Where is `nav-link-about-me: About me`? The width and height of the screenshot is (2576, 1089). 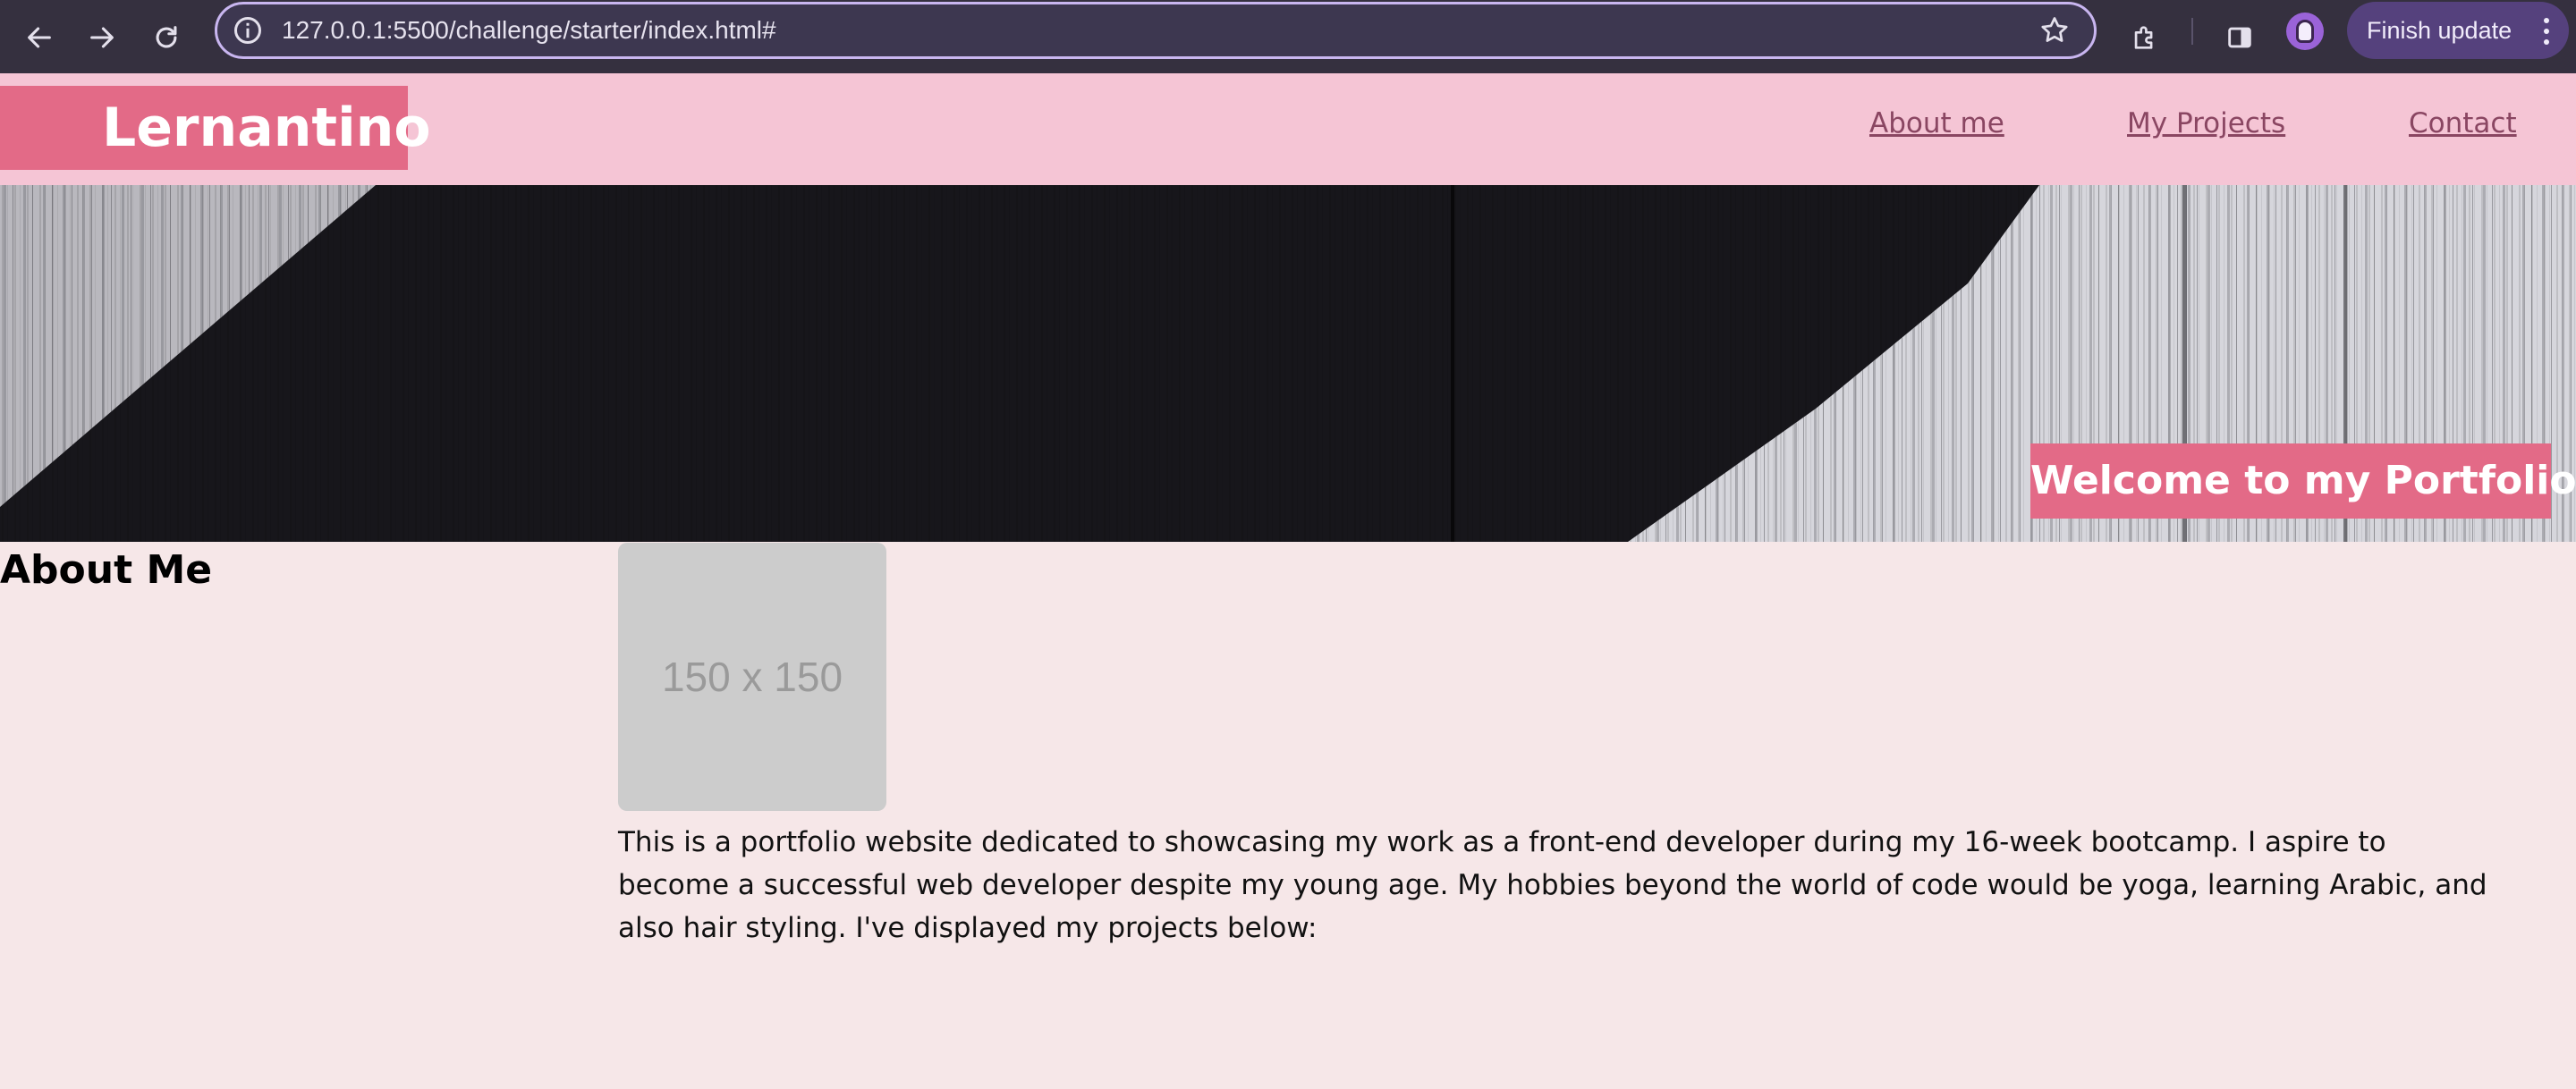
nav-link-about-me: About me is located at coordinates (1936, 123).